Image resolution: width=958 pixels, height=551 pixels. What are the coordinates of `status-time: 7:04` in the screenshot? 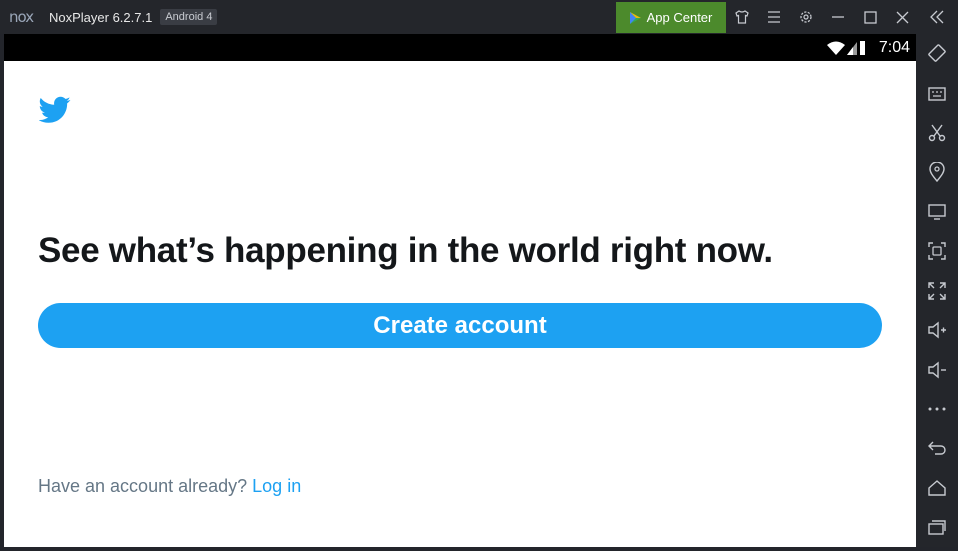 It's located at (894, 47).